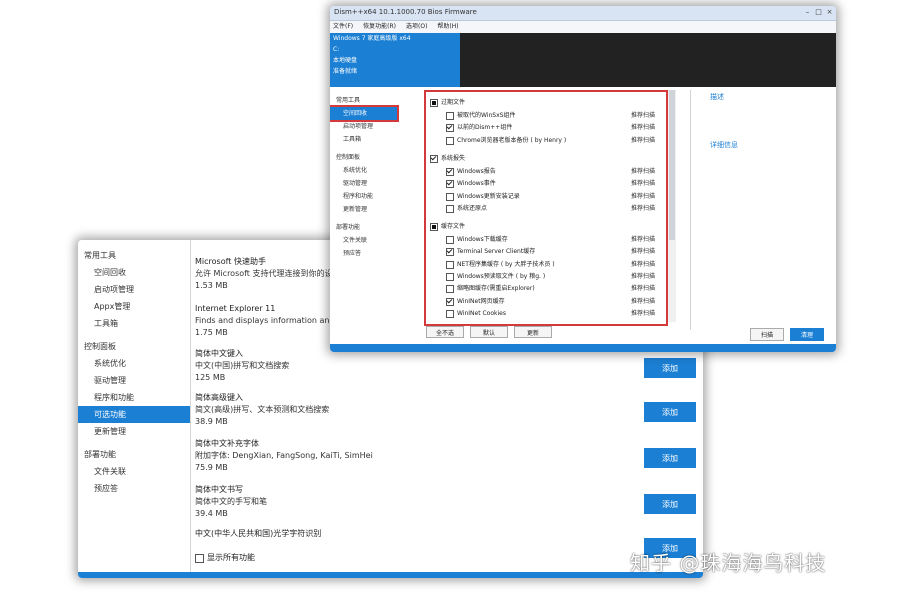 The image size is (900, 600). What do you see at coordinates (553, 128) in the screenshot?
I see `cleanup-item: 以前的Dism++组件 推荐扫描` at bounding box center [553, 128].